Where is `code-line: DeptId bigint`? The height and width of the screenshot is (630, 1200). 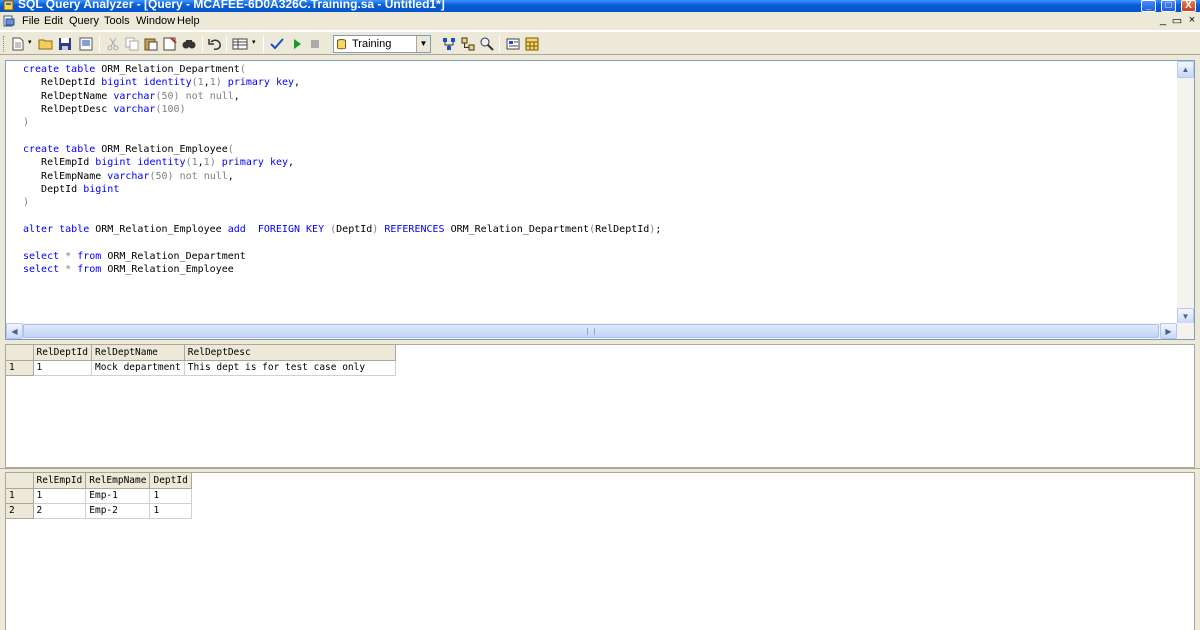 code-line: DeptId bigint is located at coordinates (342, 189).